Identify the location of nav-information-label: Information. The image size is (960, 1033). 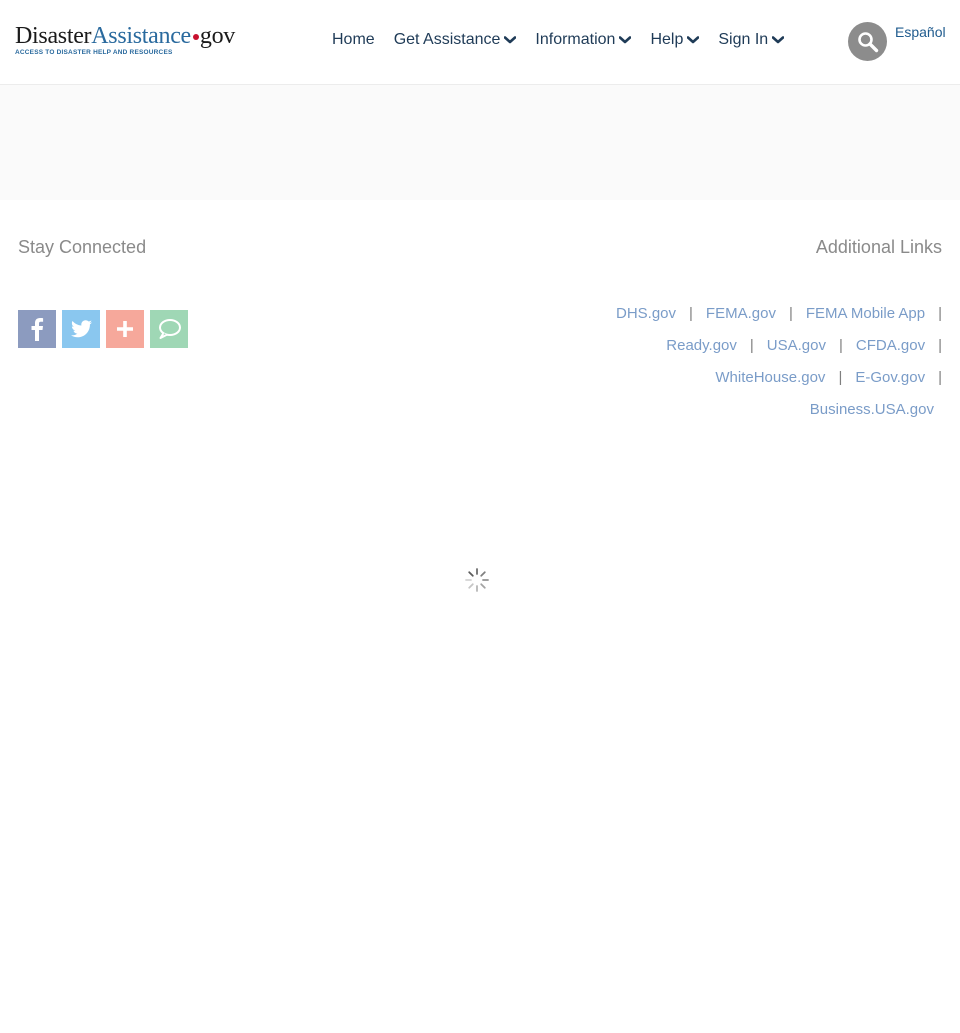
(575, 39).